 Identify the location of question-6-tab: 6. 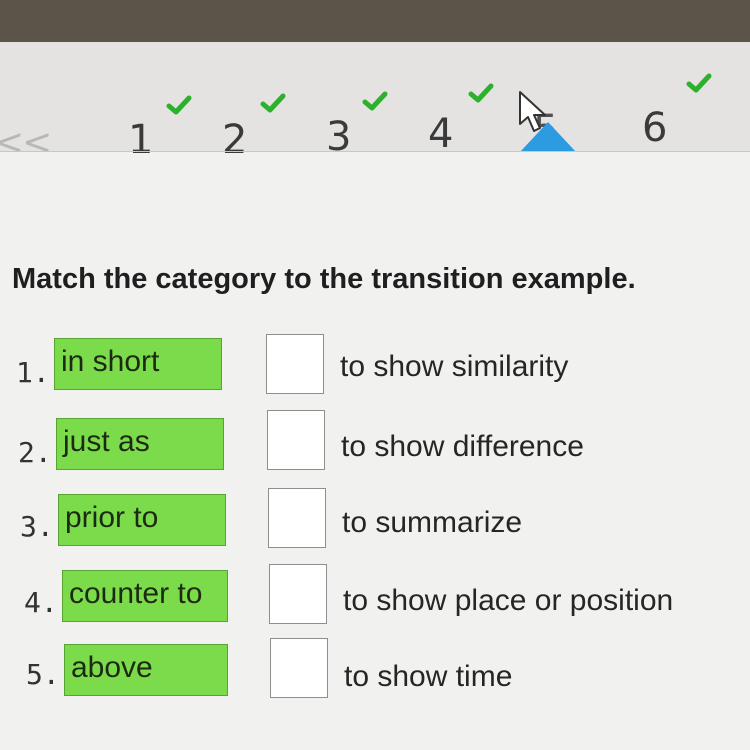
(654, 128).